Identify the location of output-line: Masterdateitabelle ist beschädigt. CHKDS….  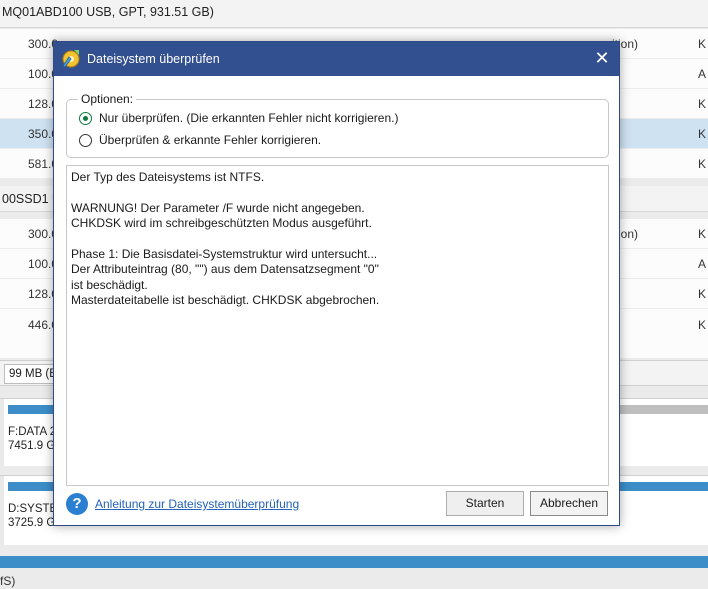
(225, 300).